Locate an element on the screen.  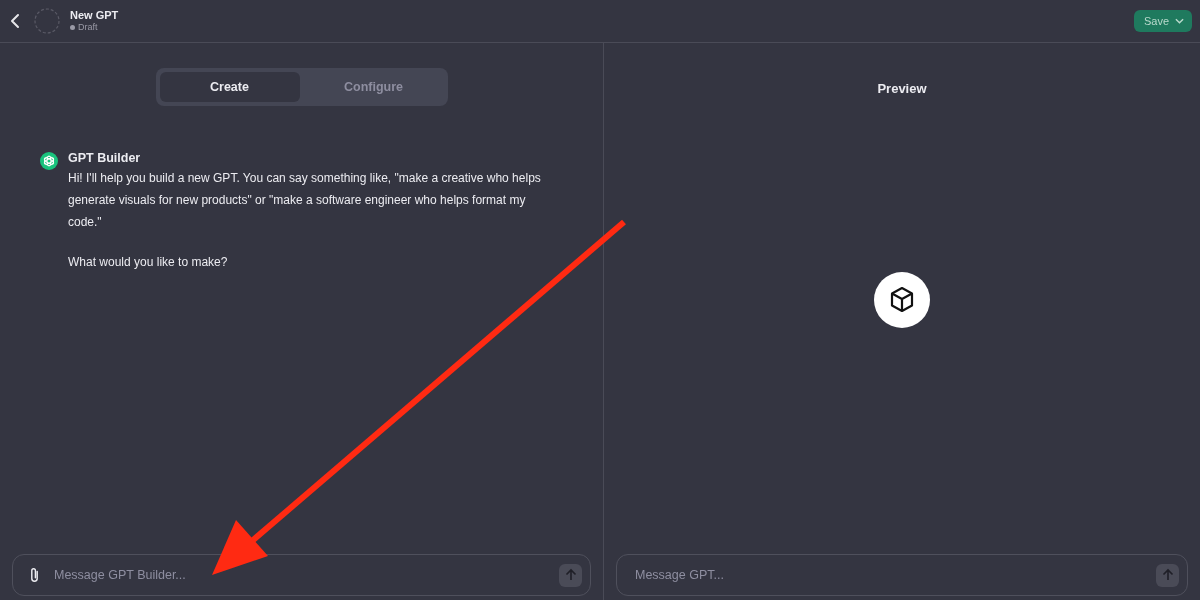
gpt-title: New GPT is located at coordinates (94, 16).